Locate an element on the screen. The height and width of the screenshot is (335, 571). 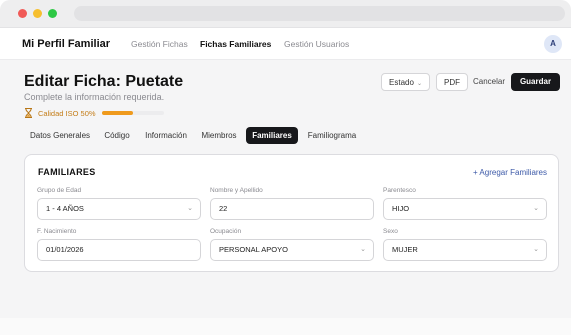
quality-progress-fill is located at coordinates (117, 113).